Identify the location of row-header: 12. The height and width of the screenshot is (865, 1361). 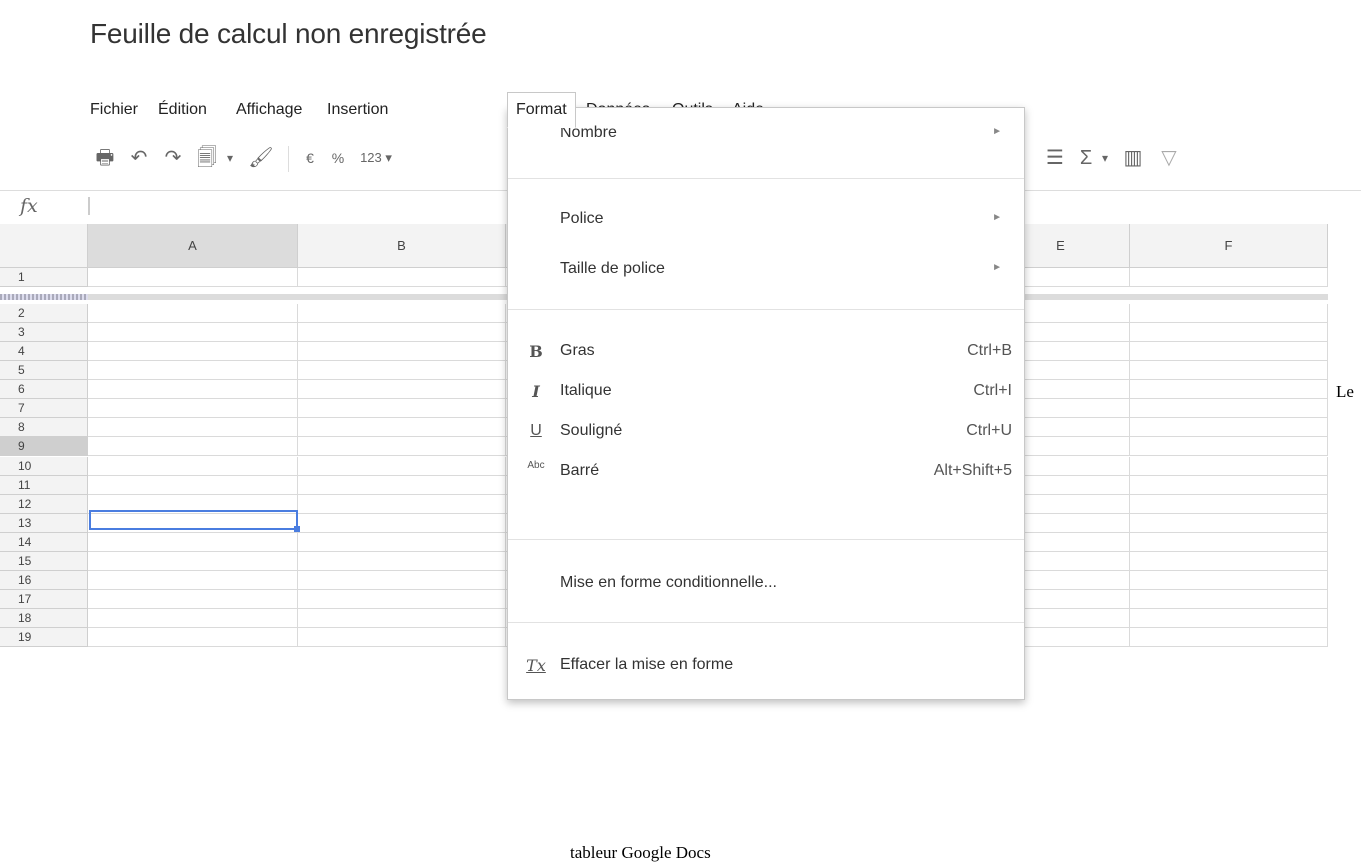
(44, 504).